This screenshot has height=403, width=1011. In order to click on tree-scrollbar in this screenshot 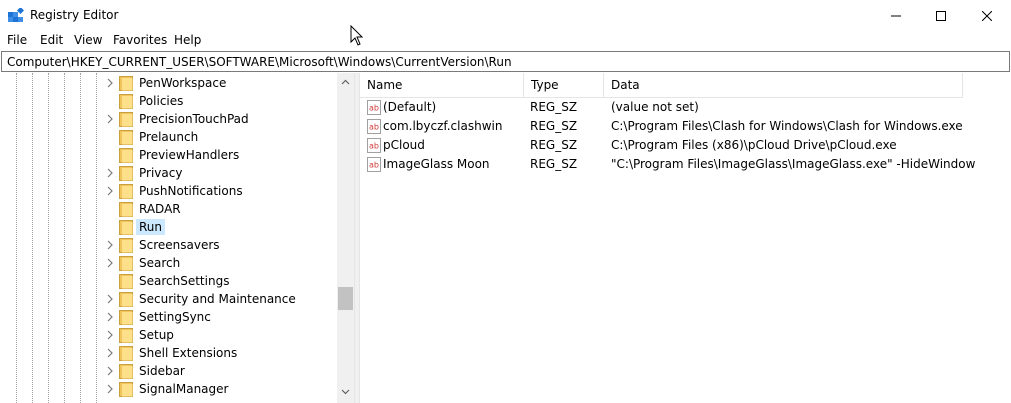, I will do `click(345, 238)`.